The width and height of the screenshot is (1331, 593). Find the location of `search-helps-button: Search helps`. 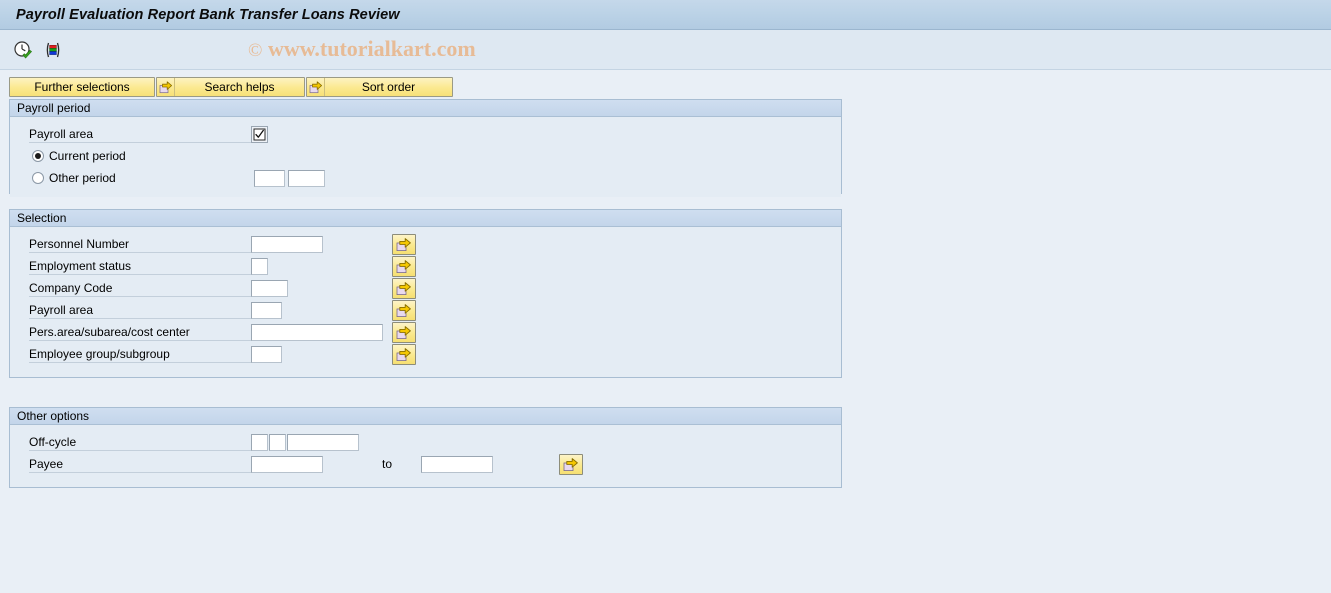

search-helps-button: Search helps is located at coordinates (230, 87).